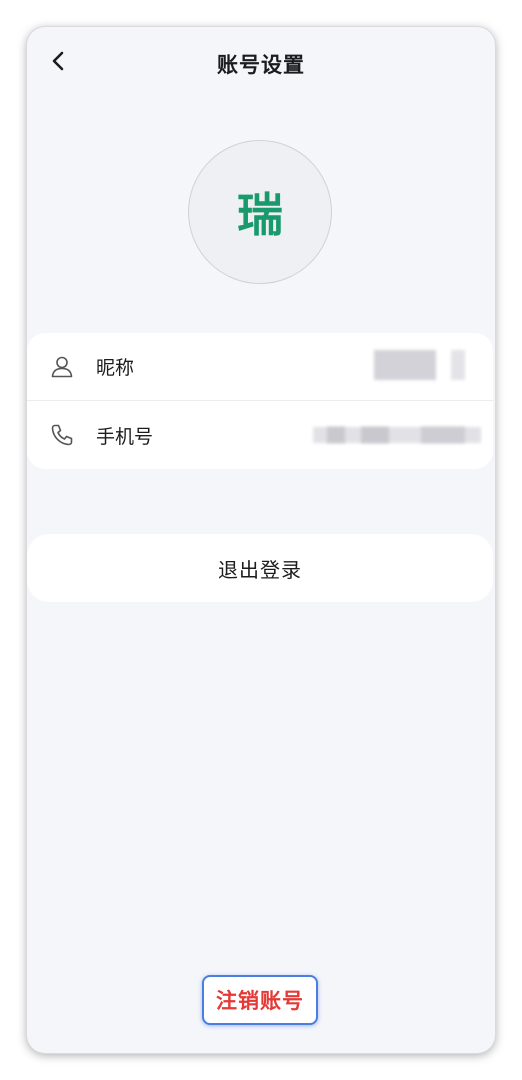 The image size is (522, 1080). What do you see at coordinates (260, 367) in the screenshot?
I see `nickname-row: 昵称` at bounding box center [260, 367].